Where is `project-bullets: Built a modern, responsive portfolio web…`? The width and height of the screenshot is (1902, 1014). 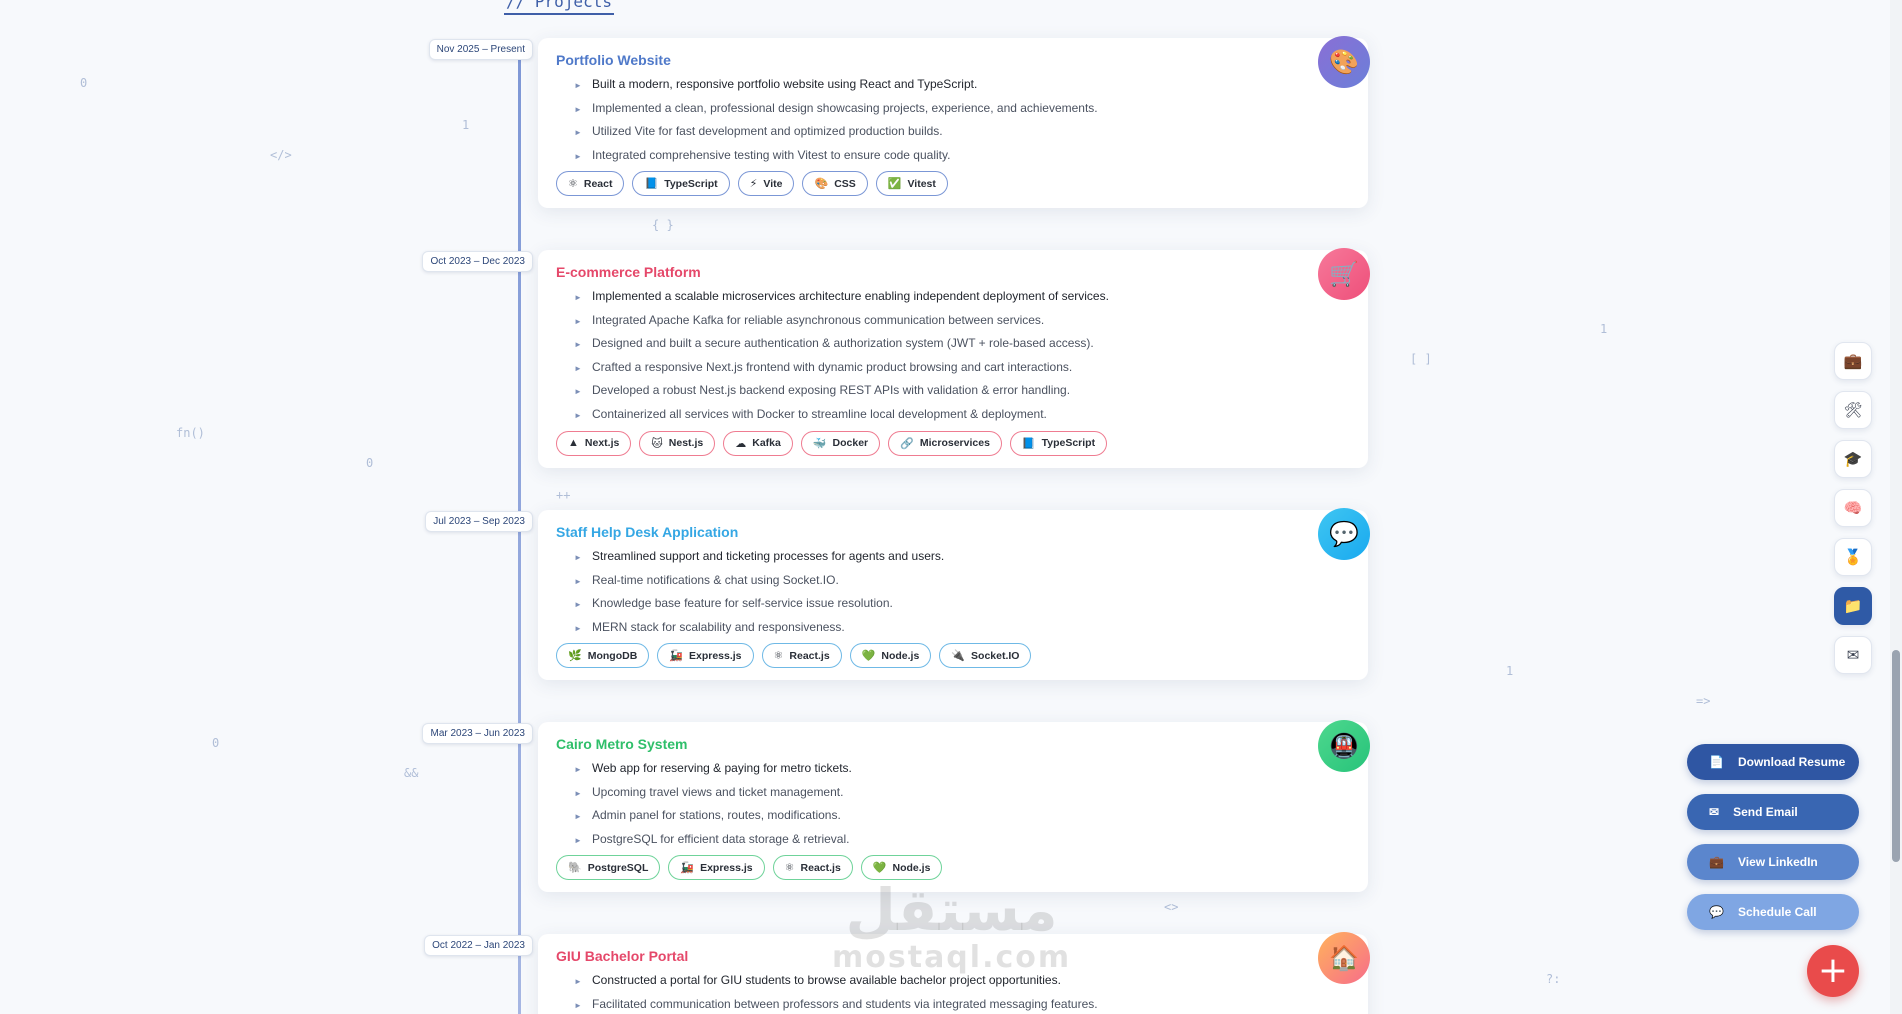 project-bullets: Built a modern, responsive portfolio web… is located at coordinates (953, 120).